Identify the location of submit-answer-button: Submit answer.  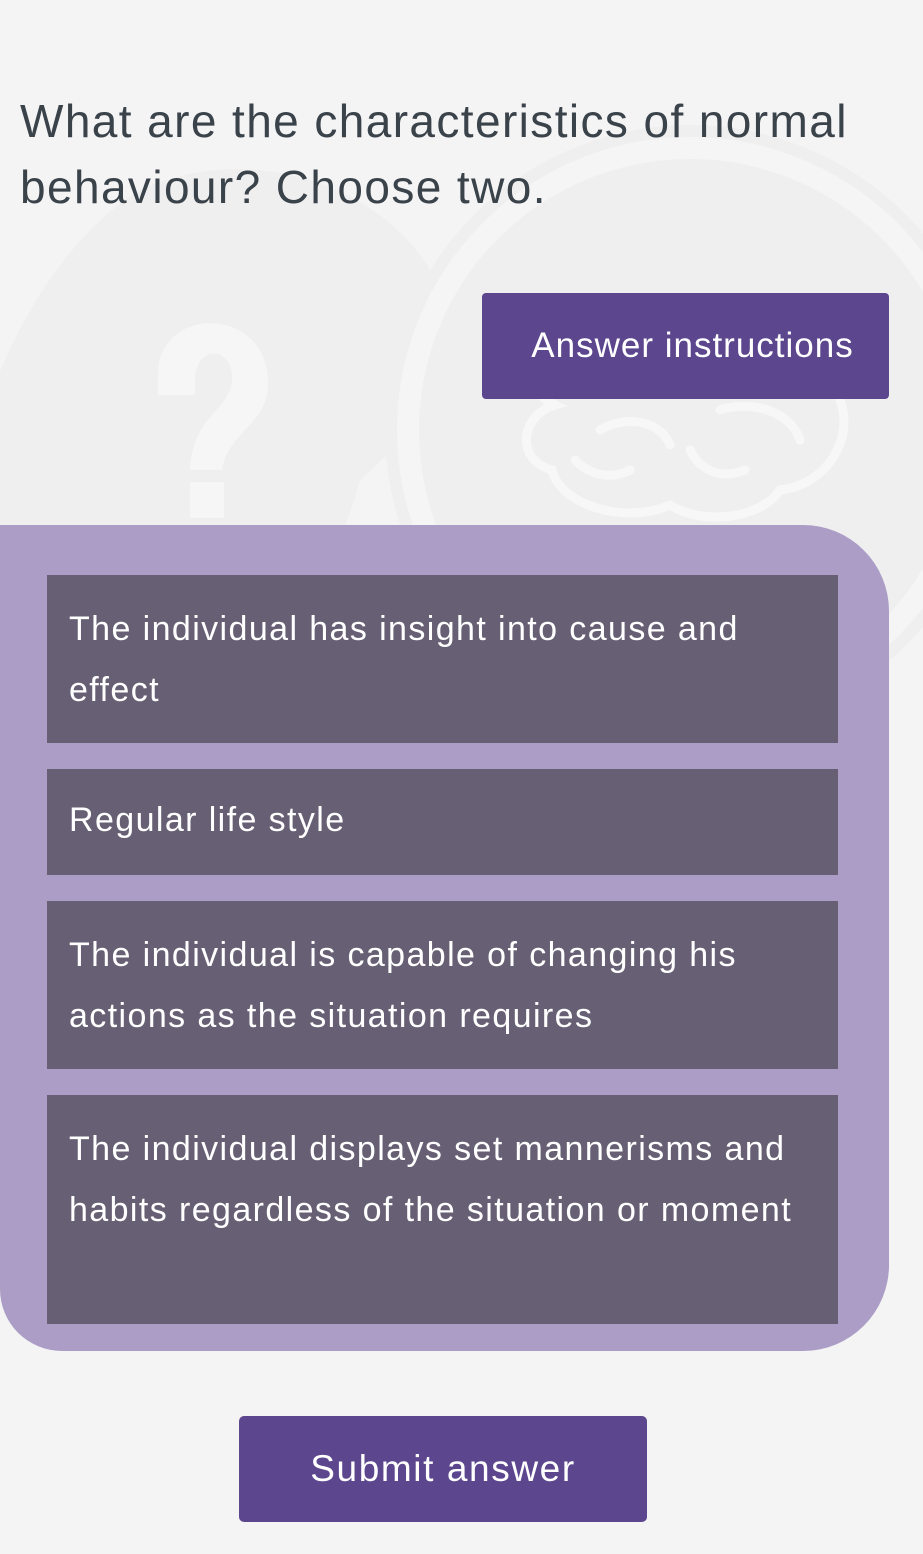
(443, 1469).